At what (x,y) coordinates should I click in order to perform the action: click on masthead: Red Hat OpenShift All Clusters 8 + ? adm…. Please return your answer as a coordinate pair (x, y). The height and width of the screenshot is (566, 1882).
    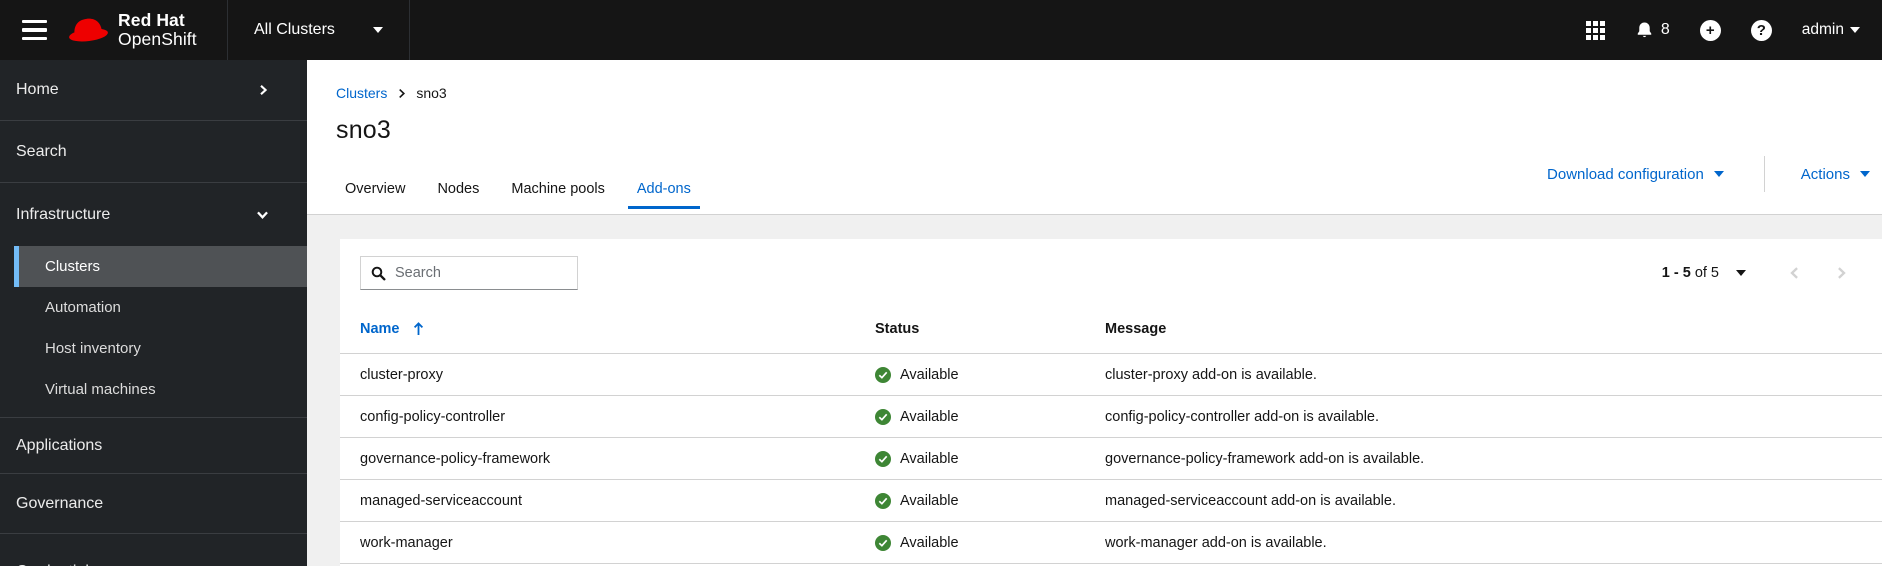
    Looking at the image, I should click on (941, 30).